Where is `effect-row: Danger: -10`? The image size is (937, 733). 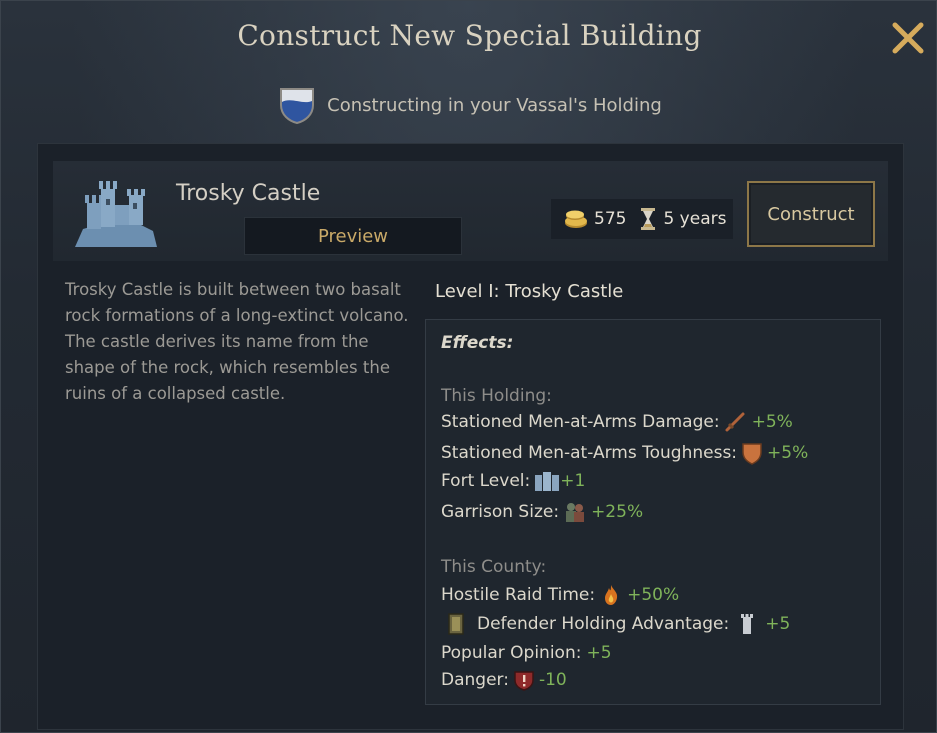 effect-row: Danger: -10 is located at coordinates (504, 680).